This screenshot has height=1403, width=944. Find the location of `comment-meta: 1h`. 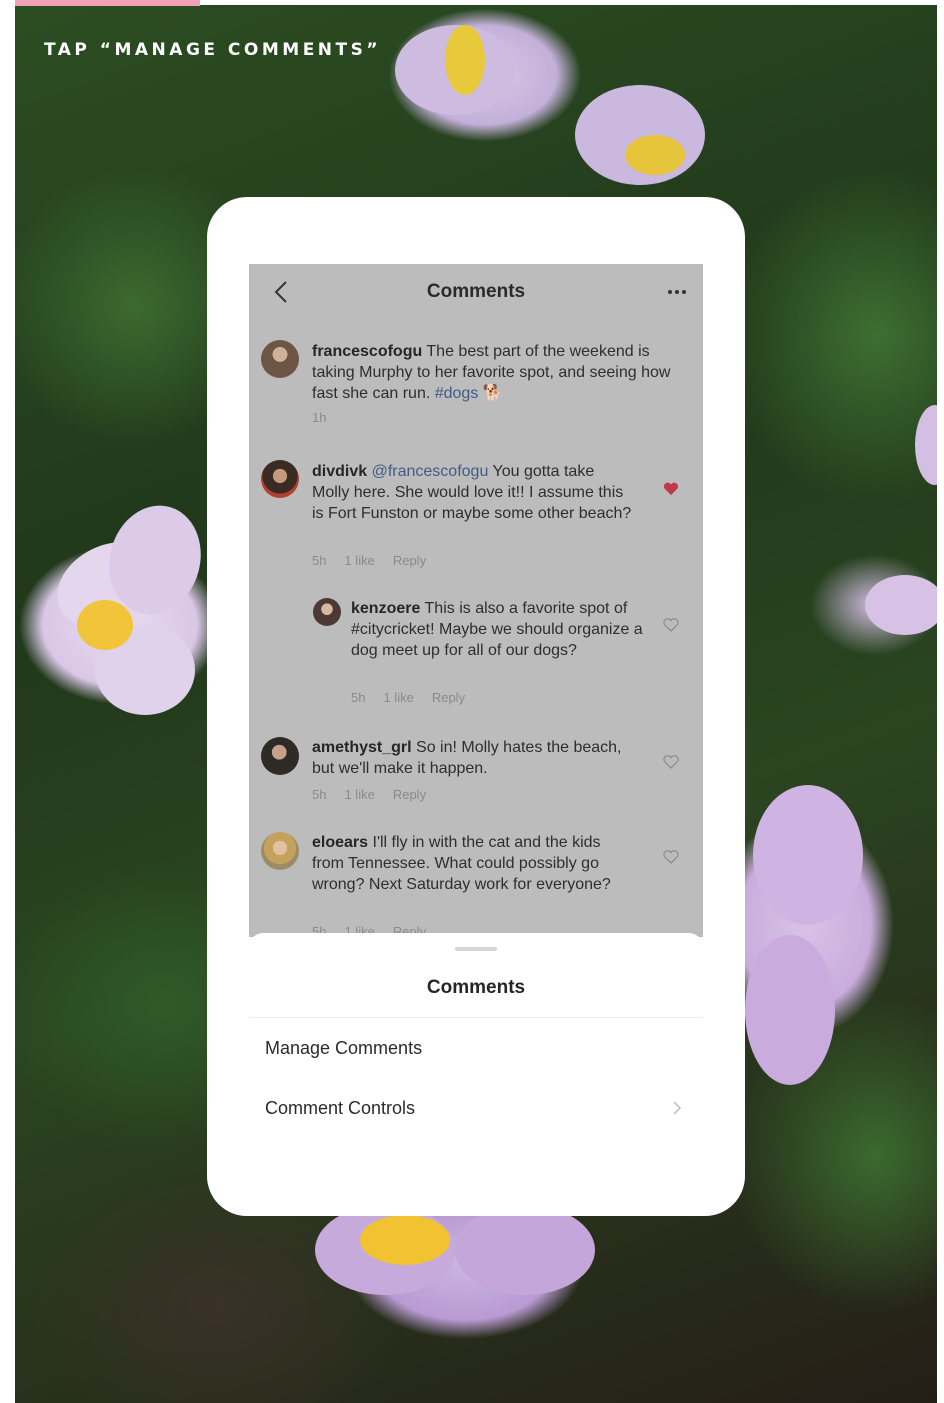

comment-meta: 1h is located at coordinates (328, 417).